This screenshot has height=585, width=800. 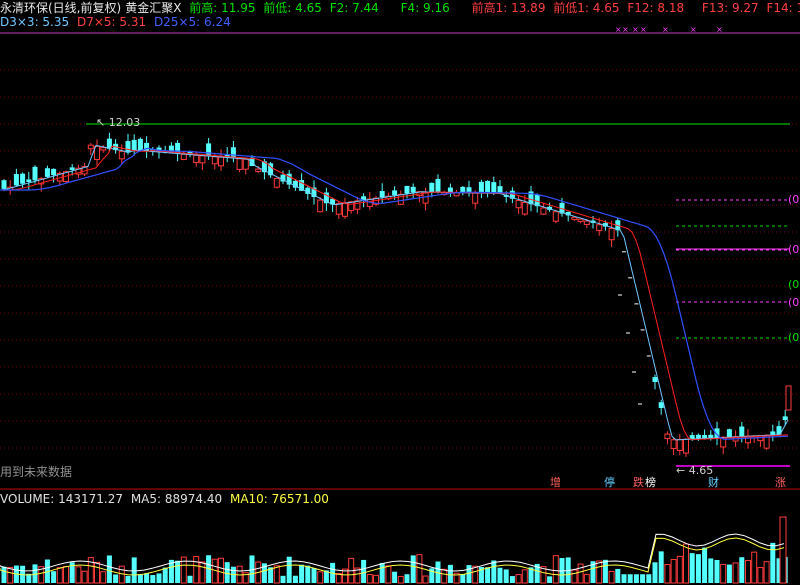 What do you see at coordinates (61, 499) in the screenshot?
I see `volume-value: VOLUME: 143171.27` at bounding box center [61, 499].